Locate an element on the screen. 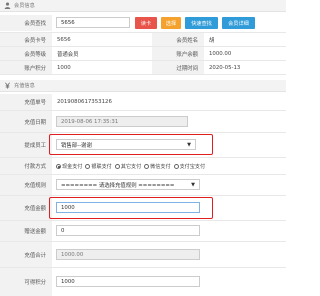 Image resolution: width=320 pixels, height=296 pixels. member-detail-button-label: 会员详细 is located at coordinates (238, 23).